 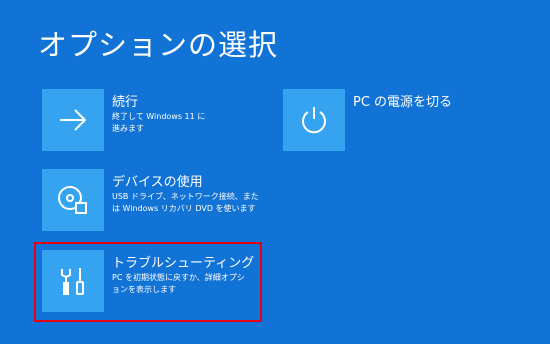 I want to click on disc-drive-icon, so click(x=72, y=200).